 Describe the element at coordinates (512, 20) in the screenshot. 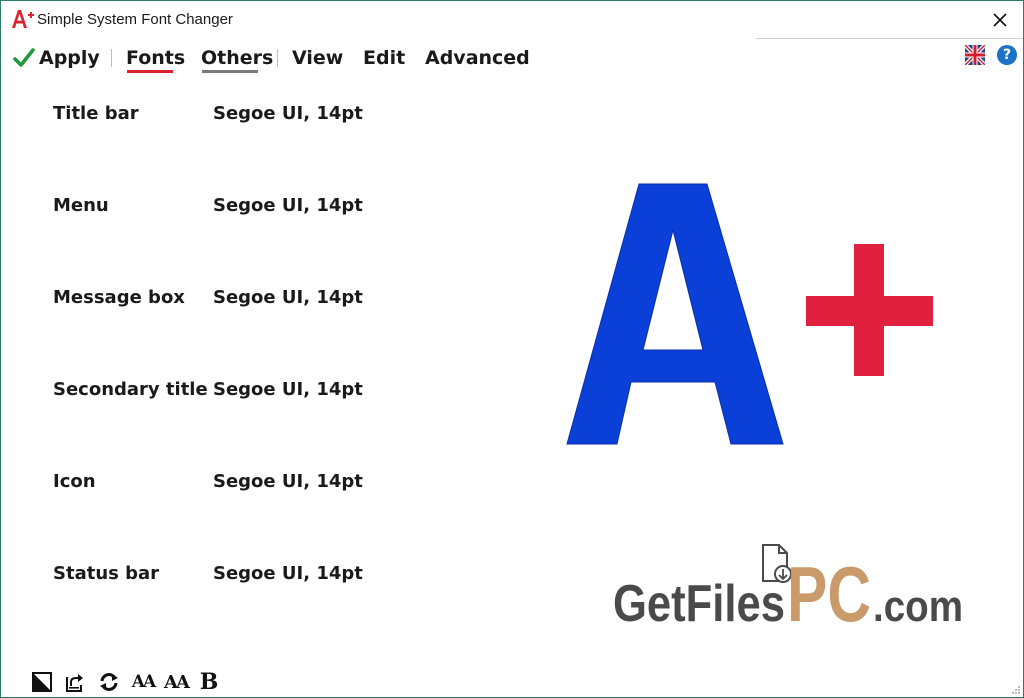

I see `title-bar: Simple System Font Changer` at that location.